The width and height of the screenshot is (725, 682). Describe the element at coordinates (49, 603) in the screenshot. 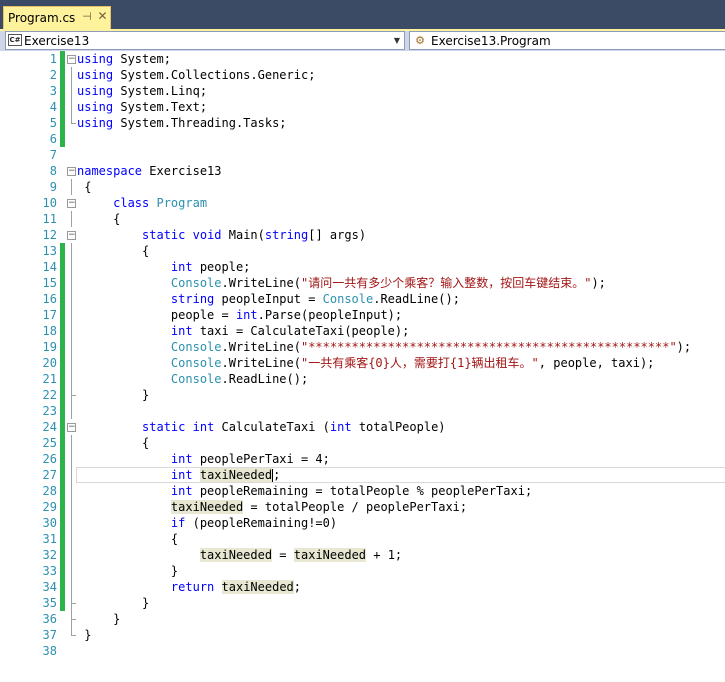

I see `line-number: 35` at that location.